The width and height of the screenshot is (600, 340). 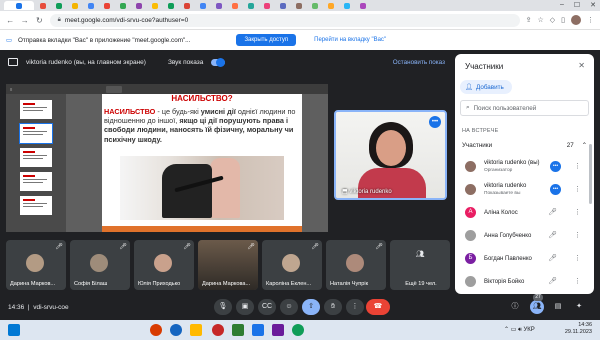 I want to click on present-button: ⇧, so click(x=311, y=307).